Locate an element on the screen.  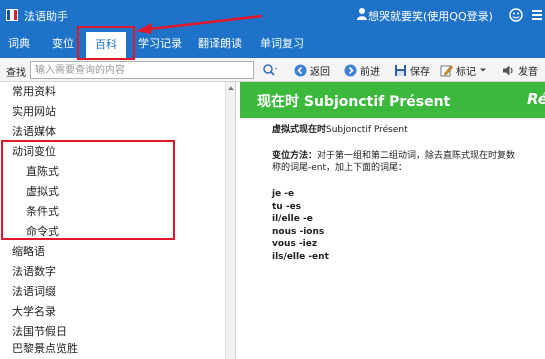
method-line-2: 称的词尾-ent，加上下面的词尾： is located at coordinates (340, 168).